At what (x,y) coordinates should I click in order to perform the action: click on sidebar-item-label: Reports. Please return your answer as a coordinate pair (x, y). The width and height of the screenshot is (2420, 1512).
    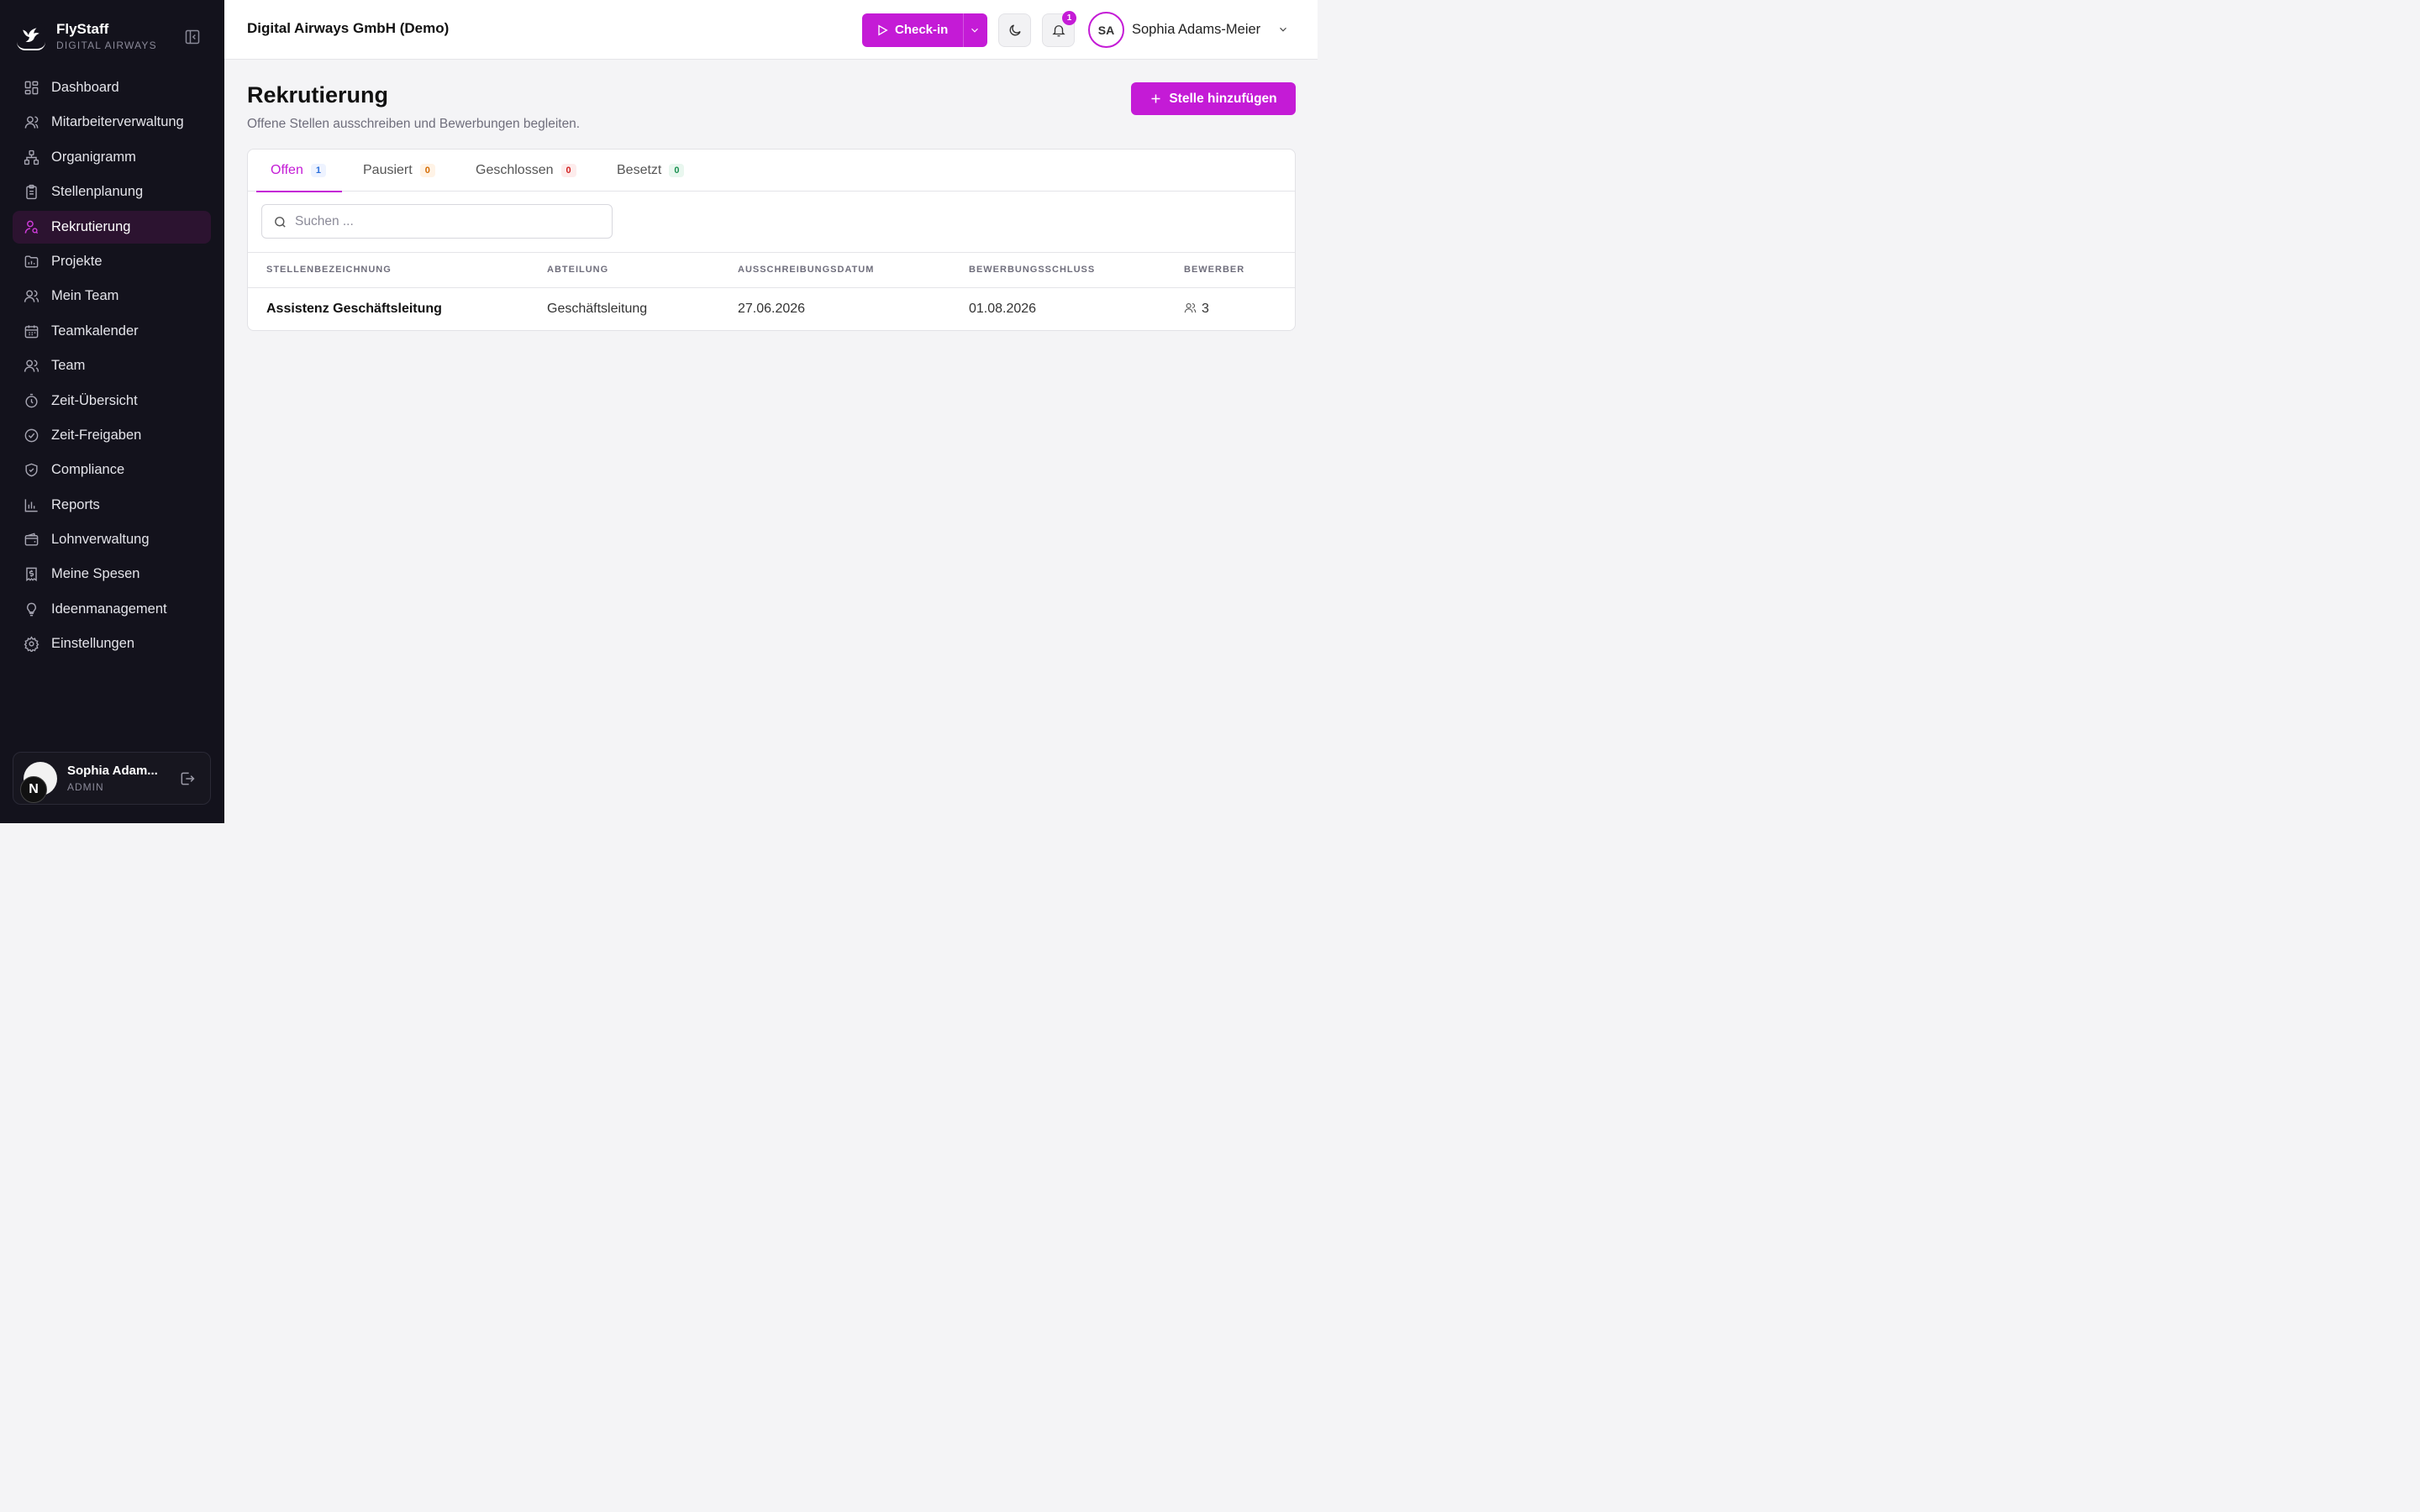
    Looking at the image, I should click on (75, 504).